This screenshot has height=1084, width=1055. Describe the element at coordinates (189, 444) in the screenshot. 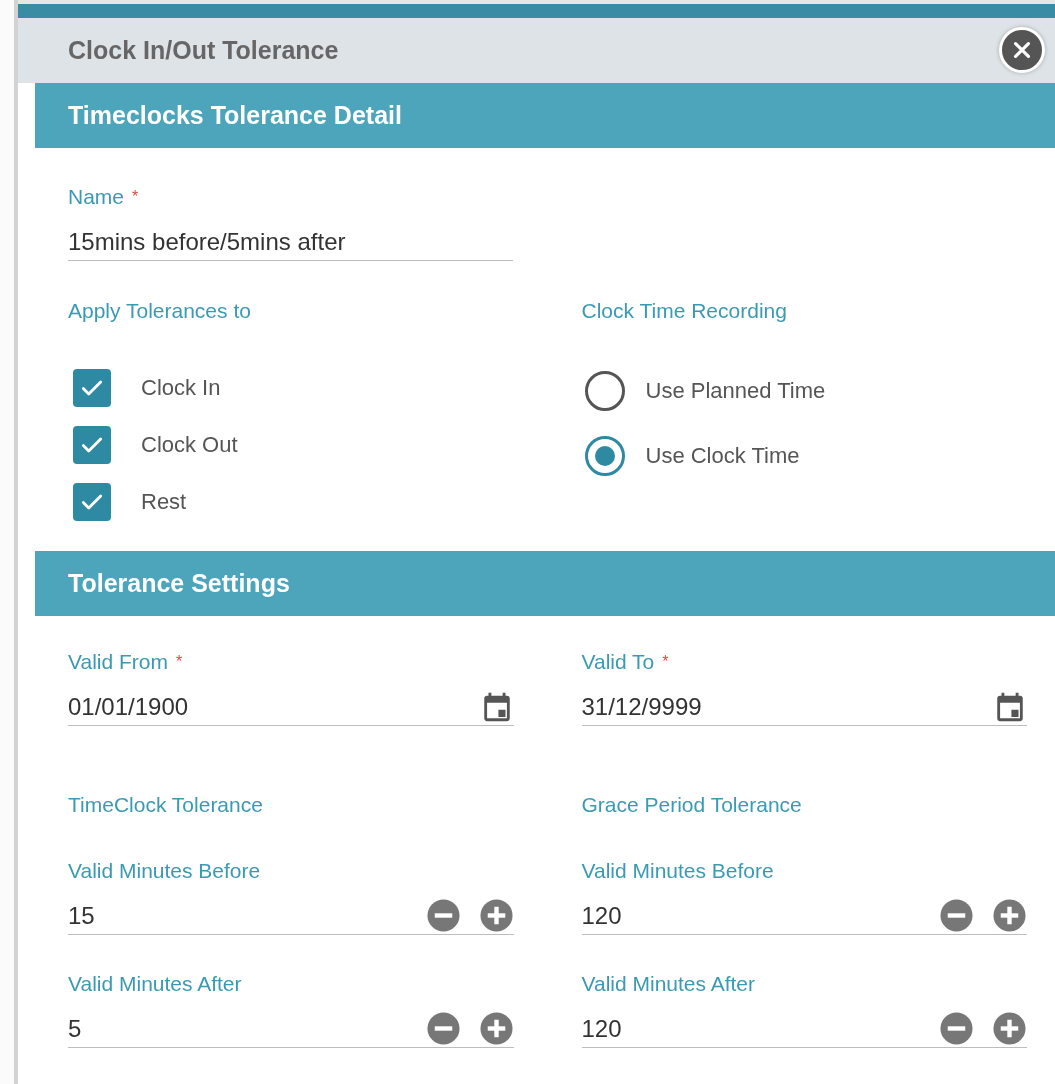

I see `checkbox-label: Clock Out` at that location.